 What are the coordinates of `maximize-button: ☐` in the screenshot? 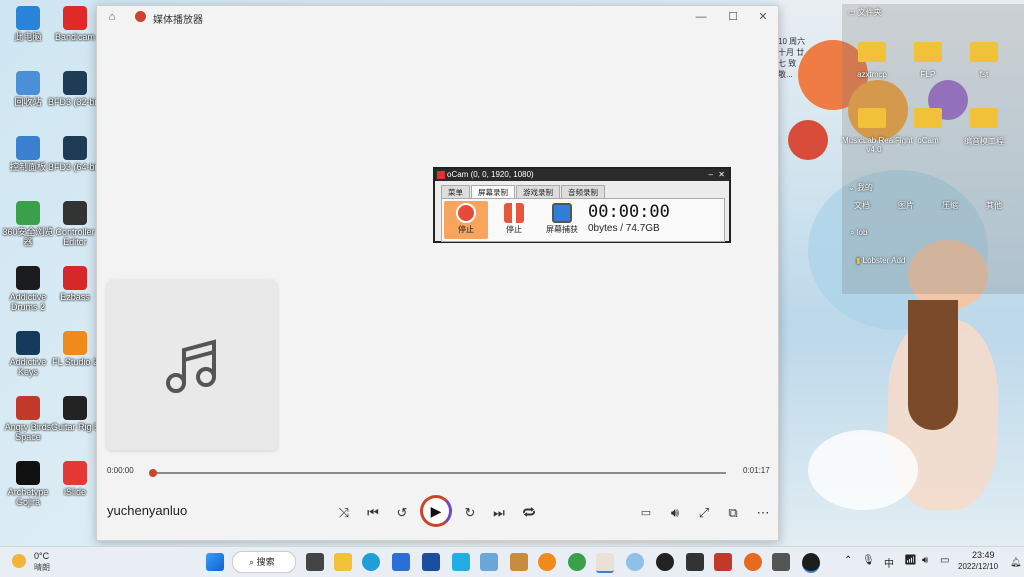 It's located at (733, 17).